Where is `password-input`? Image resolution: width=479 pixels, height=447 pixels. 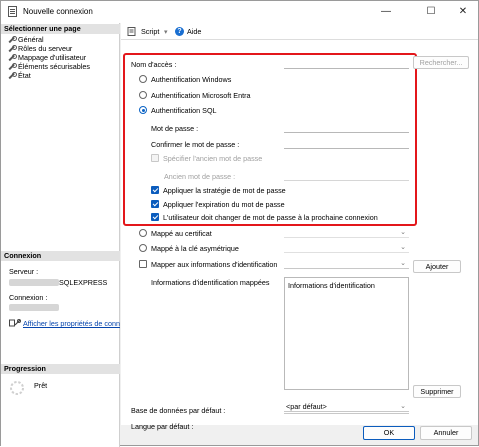 password-input is located at coordinates (346, 127).